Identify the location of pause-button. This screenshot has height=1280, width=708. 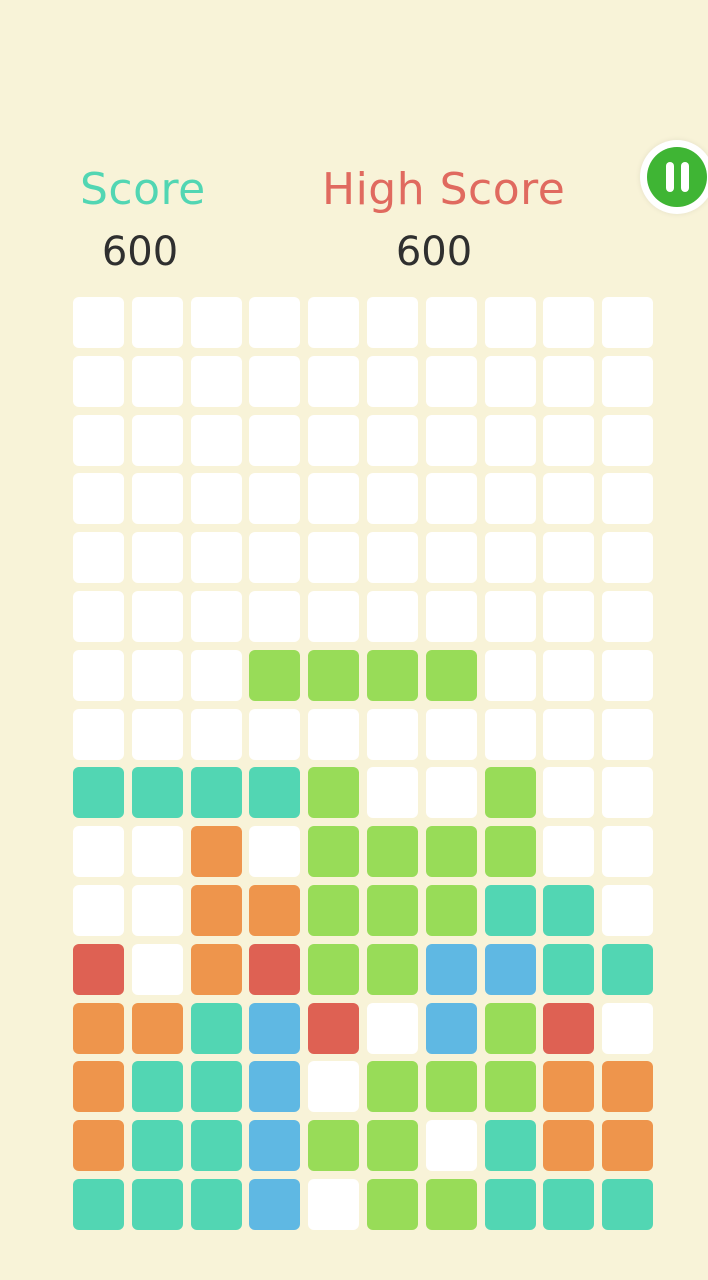
(674, 177).